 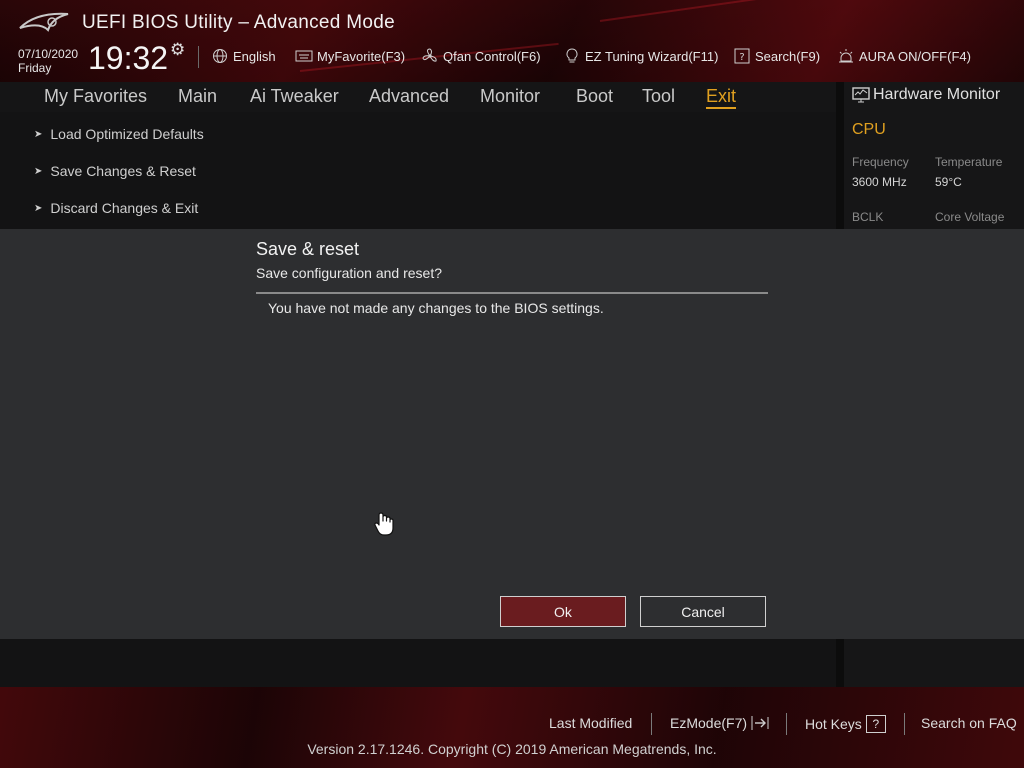 I want to click on frequency-label: Frequency, so click(x=880, y=162).